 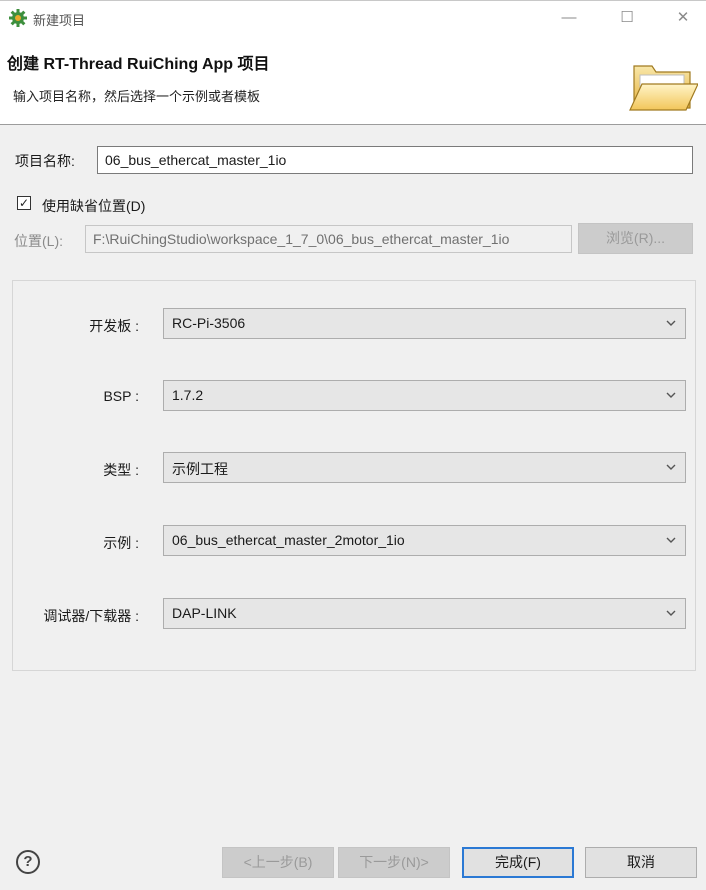 What do you see at coordinates (278, 862) in the screenshot?
I see `back-button: <上一步(B)` at bounding box center [278, 862].